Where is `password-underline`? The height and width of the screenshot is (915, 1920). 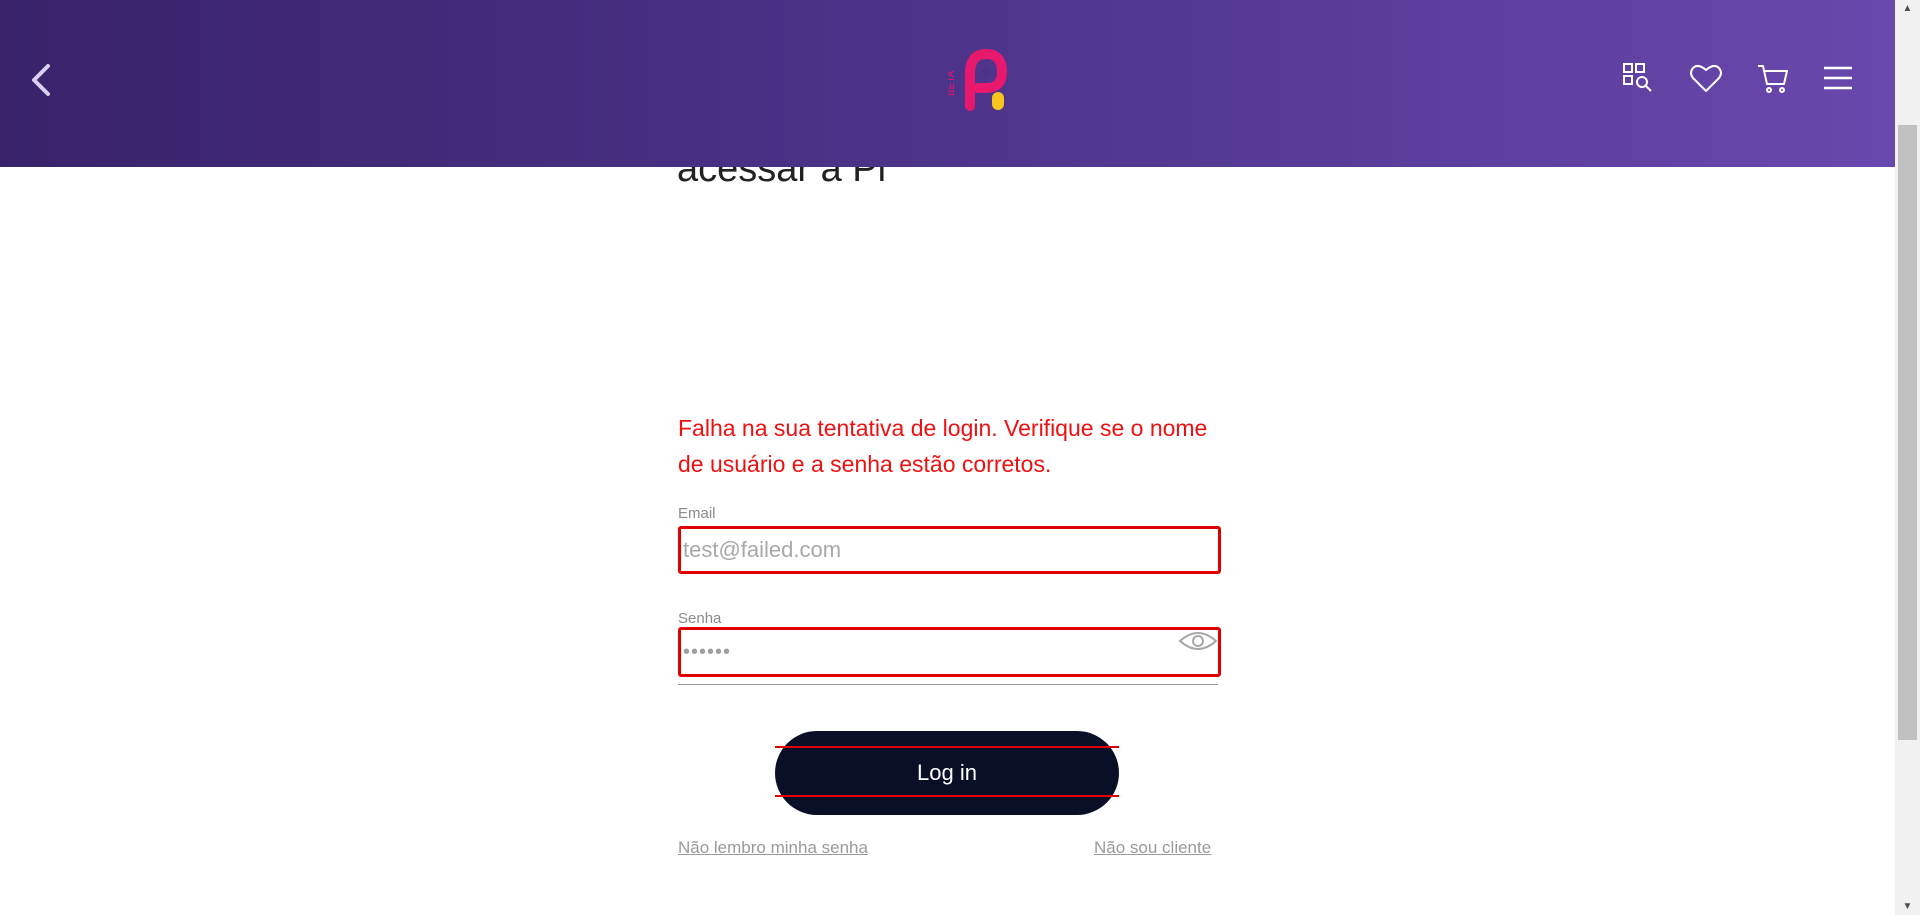 password-underline is located at coordinates (948, 684).